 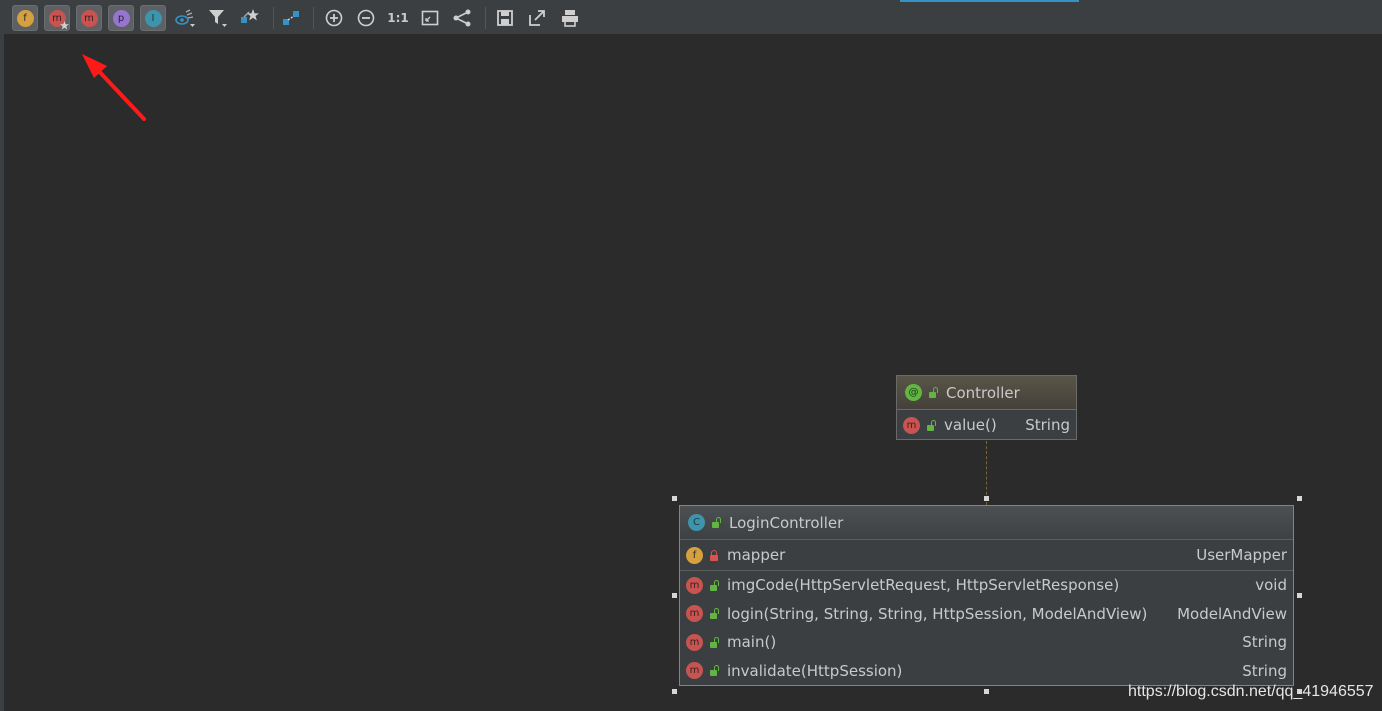 I want to click on fit-content-icon, so click(x=430, y=18).